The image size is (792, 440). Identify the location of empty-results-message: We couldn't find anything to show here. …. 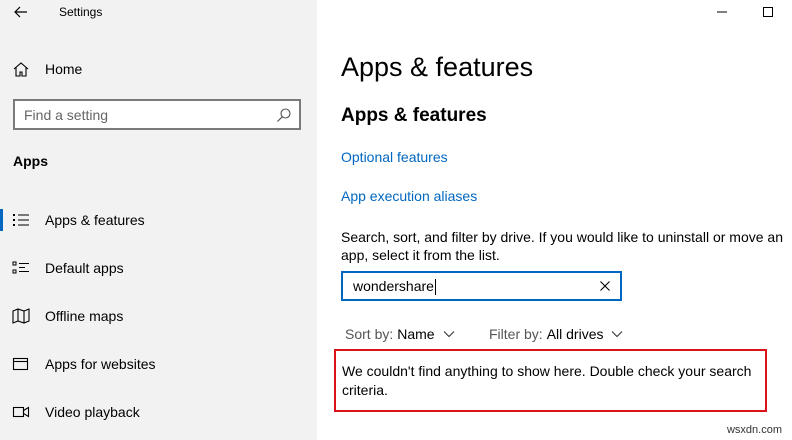
(547, 380).